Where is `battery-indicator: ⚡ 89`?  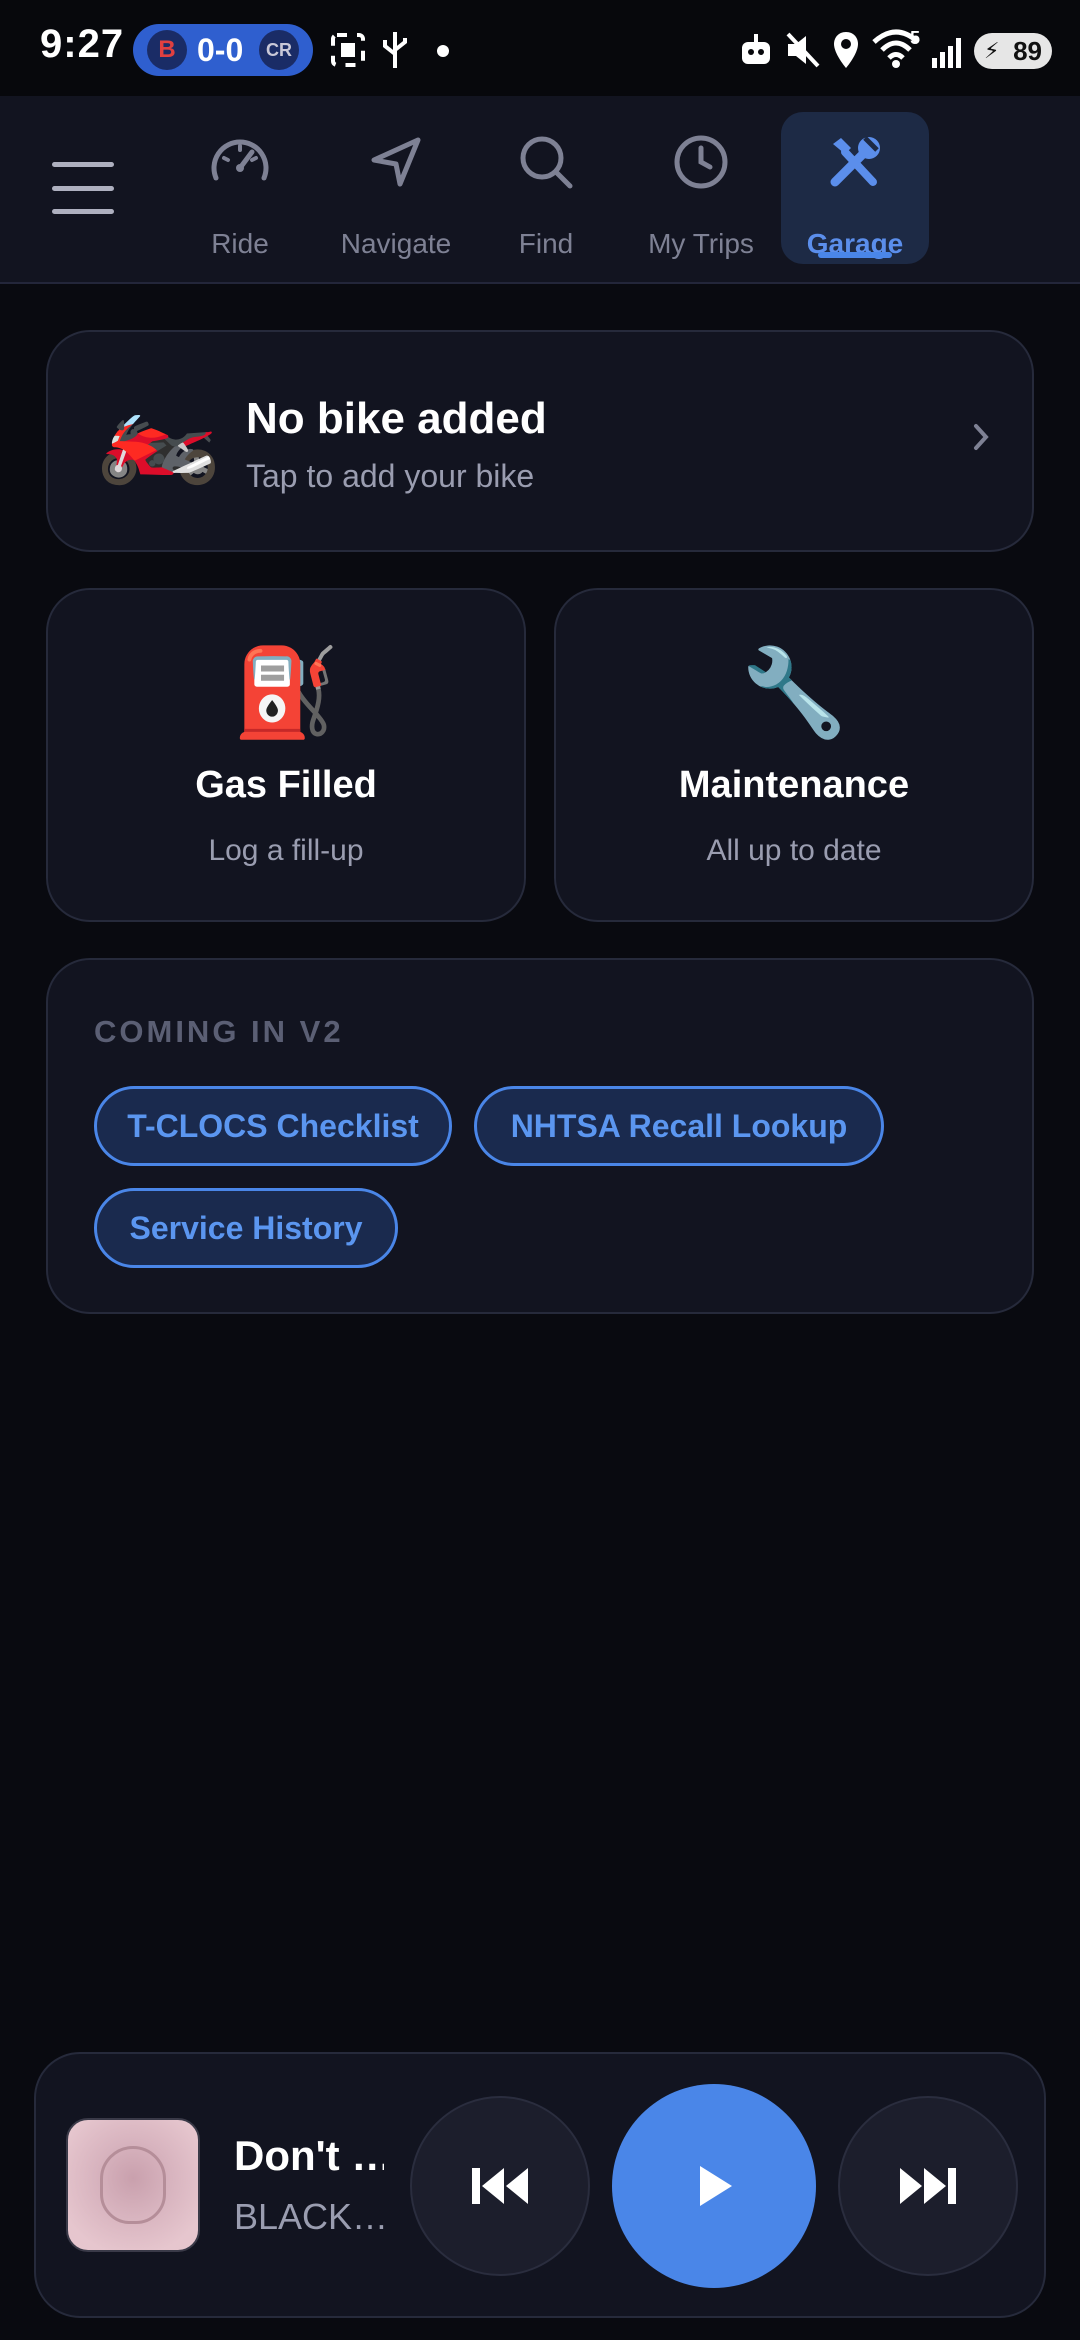
battery-indicator: ⚡ 89 is located at coordinates (1013, 51).